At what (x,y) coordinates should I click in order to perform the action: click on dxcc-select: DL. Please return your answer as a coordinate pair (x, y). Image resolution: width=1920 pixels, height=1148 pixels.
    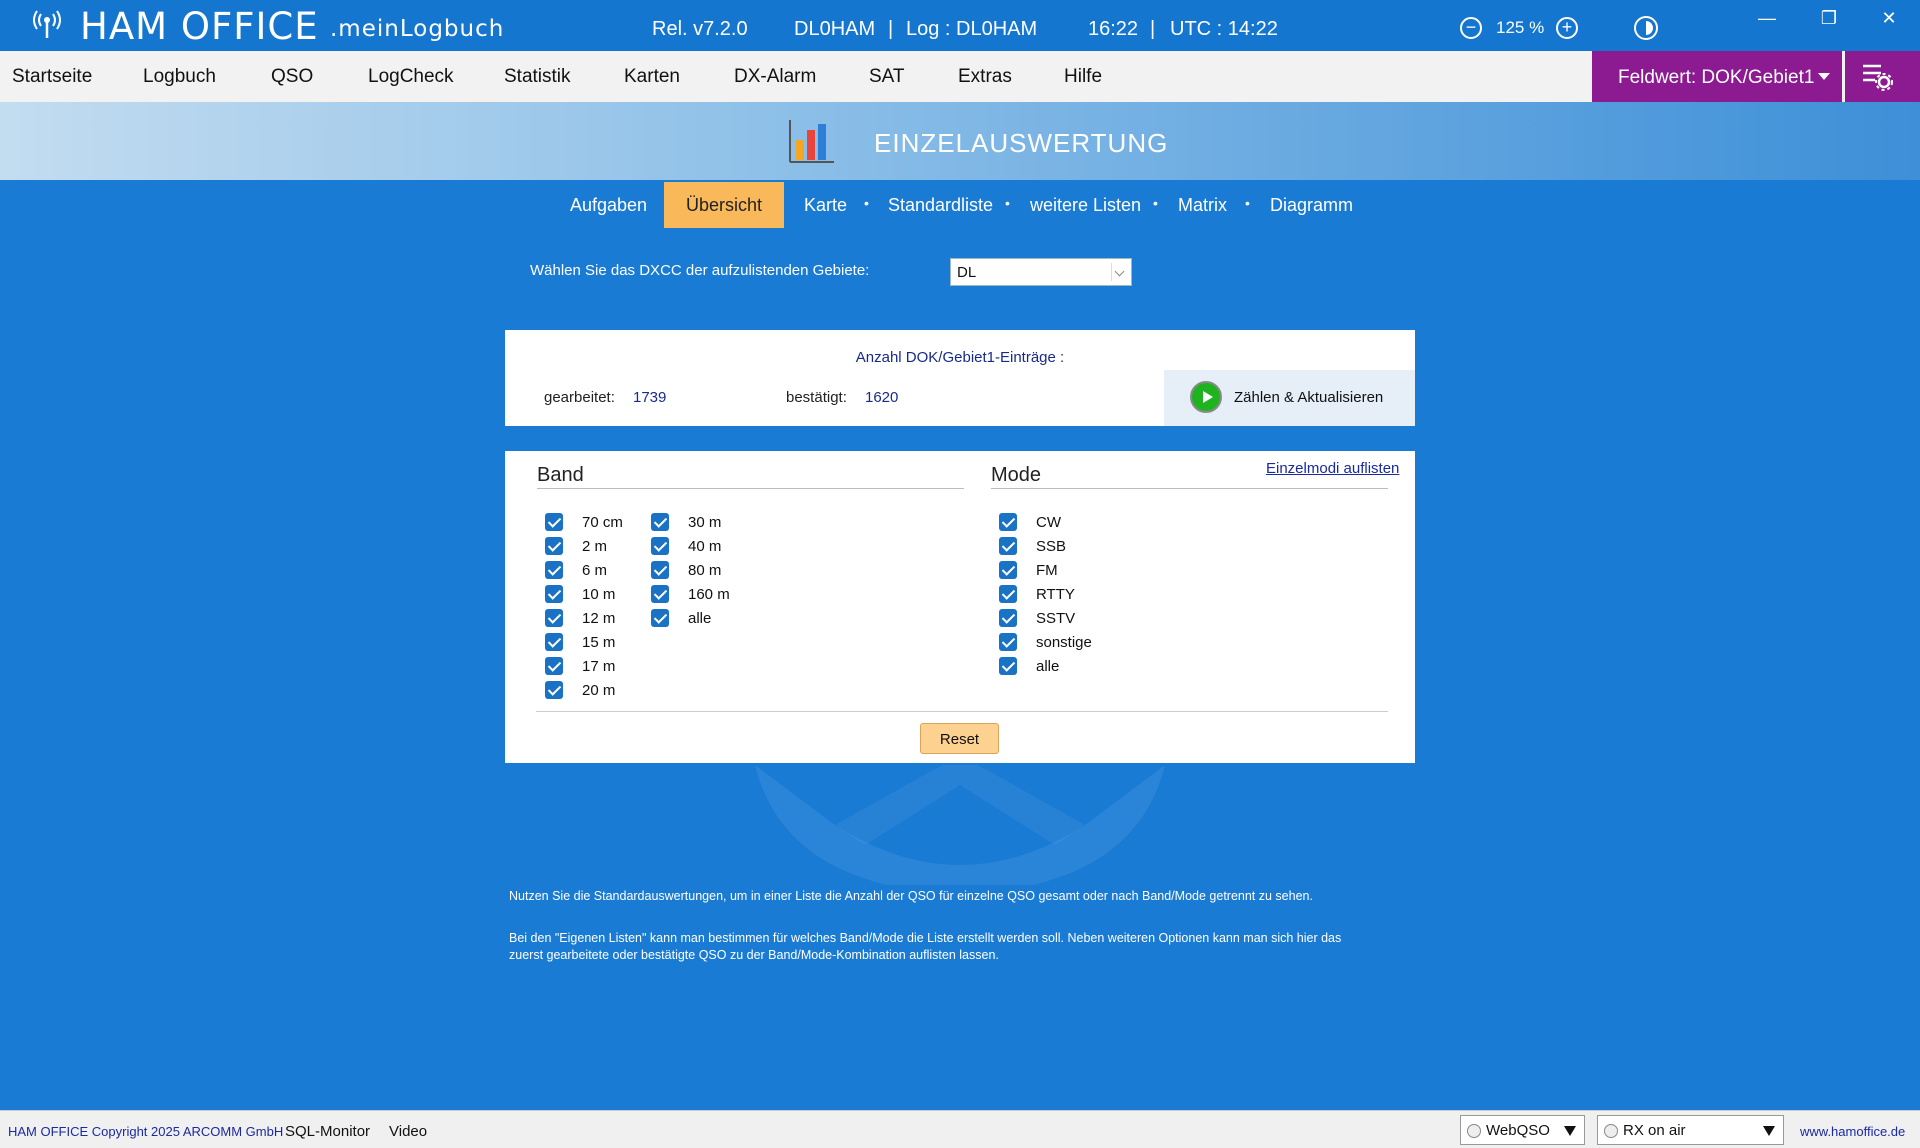
    Looking at the image, I should click on (1041, 272).